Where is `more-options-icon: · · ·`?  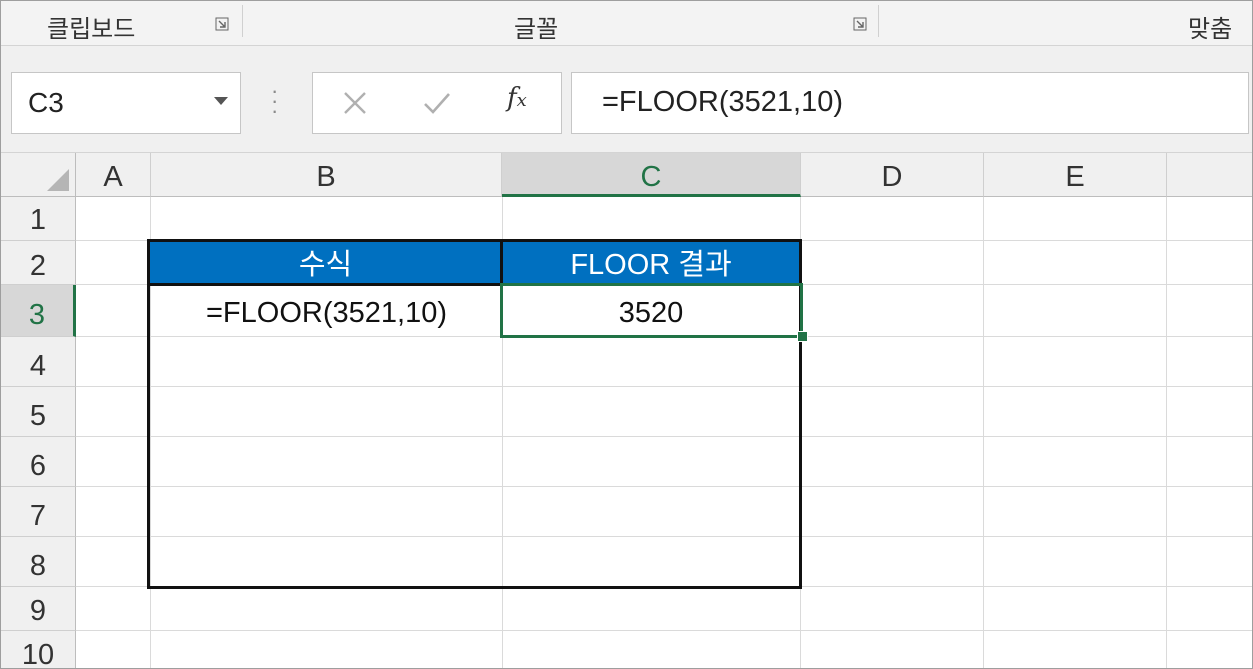
more-options-icon: · · · is located at coordinates (274, 101).